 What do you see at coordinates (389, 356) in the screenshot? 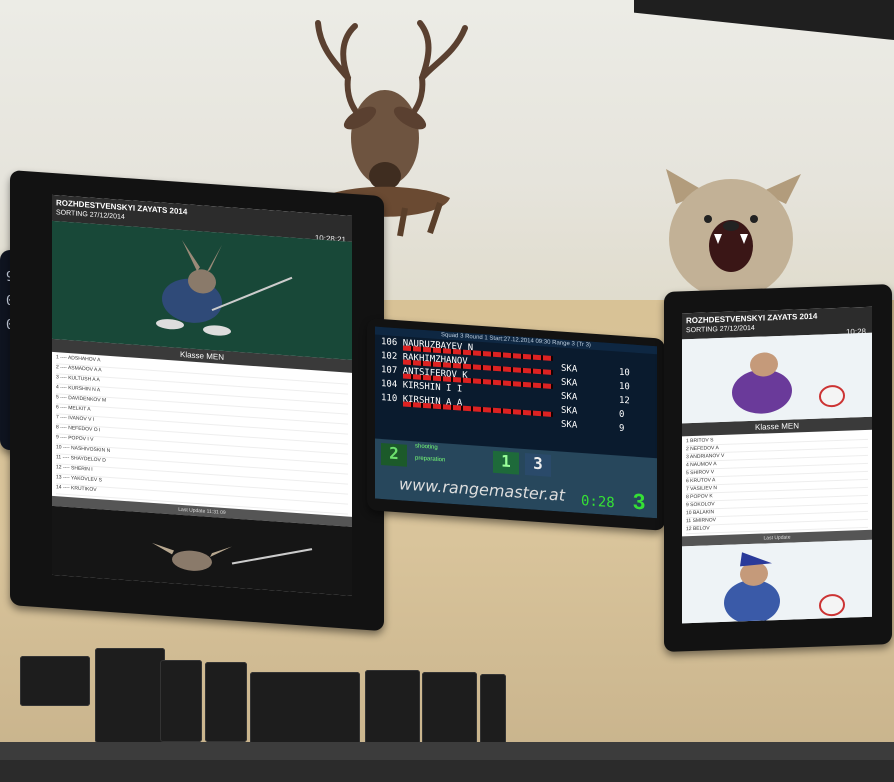
I see `shooter-bib: 102` at bounding box center [389, 356].